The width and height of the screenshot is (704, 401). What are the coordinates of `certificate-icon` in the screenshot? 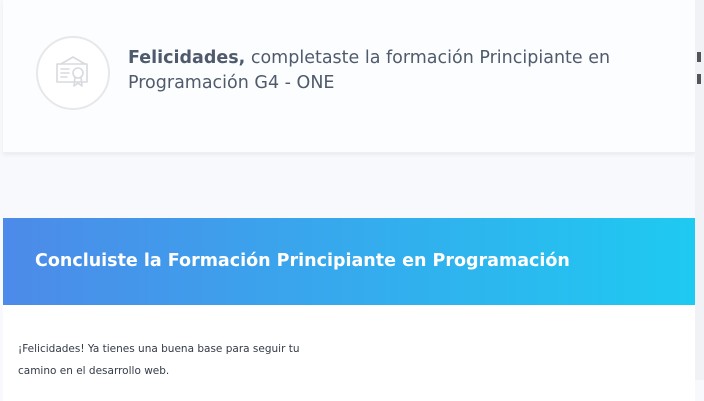 It's located at (73, 73).